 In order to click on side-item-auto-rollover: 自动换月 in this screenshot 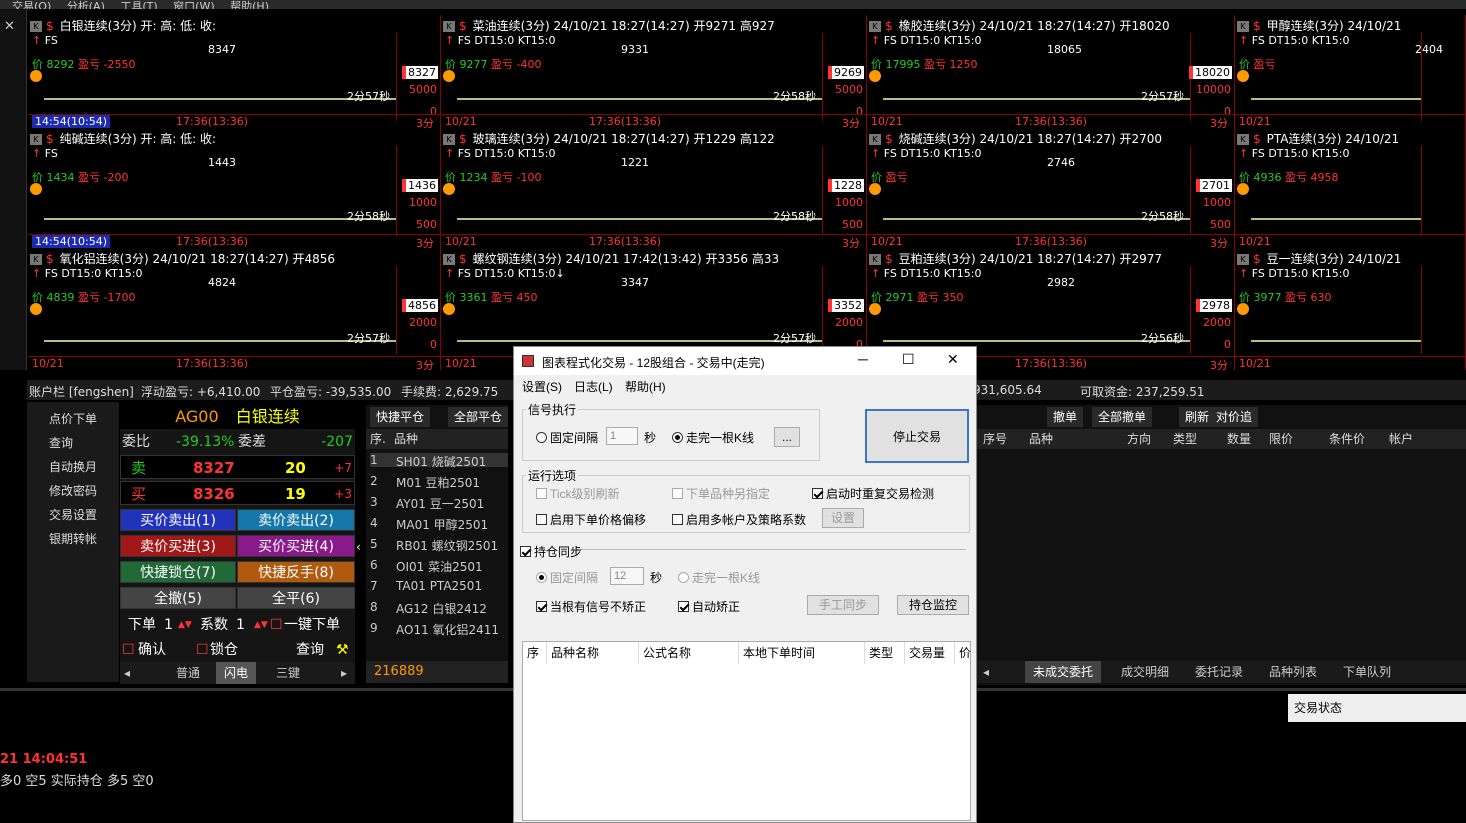, I will do `click(73, 466)`.